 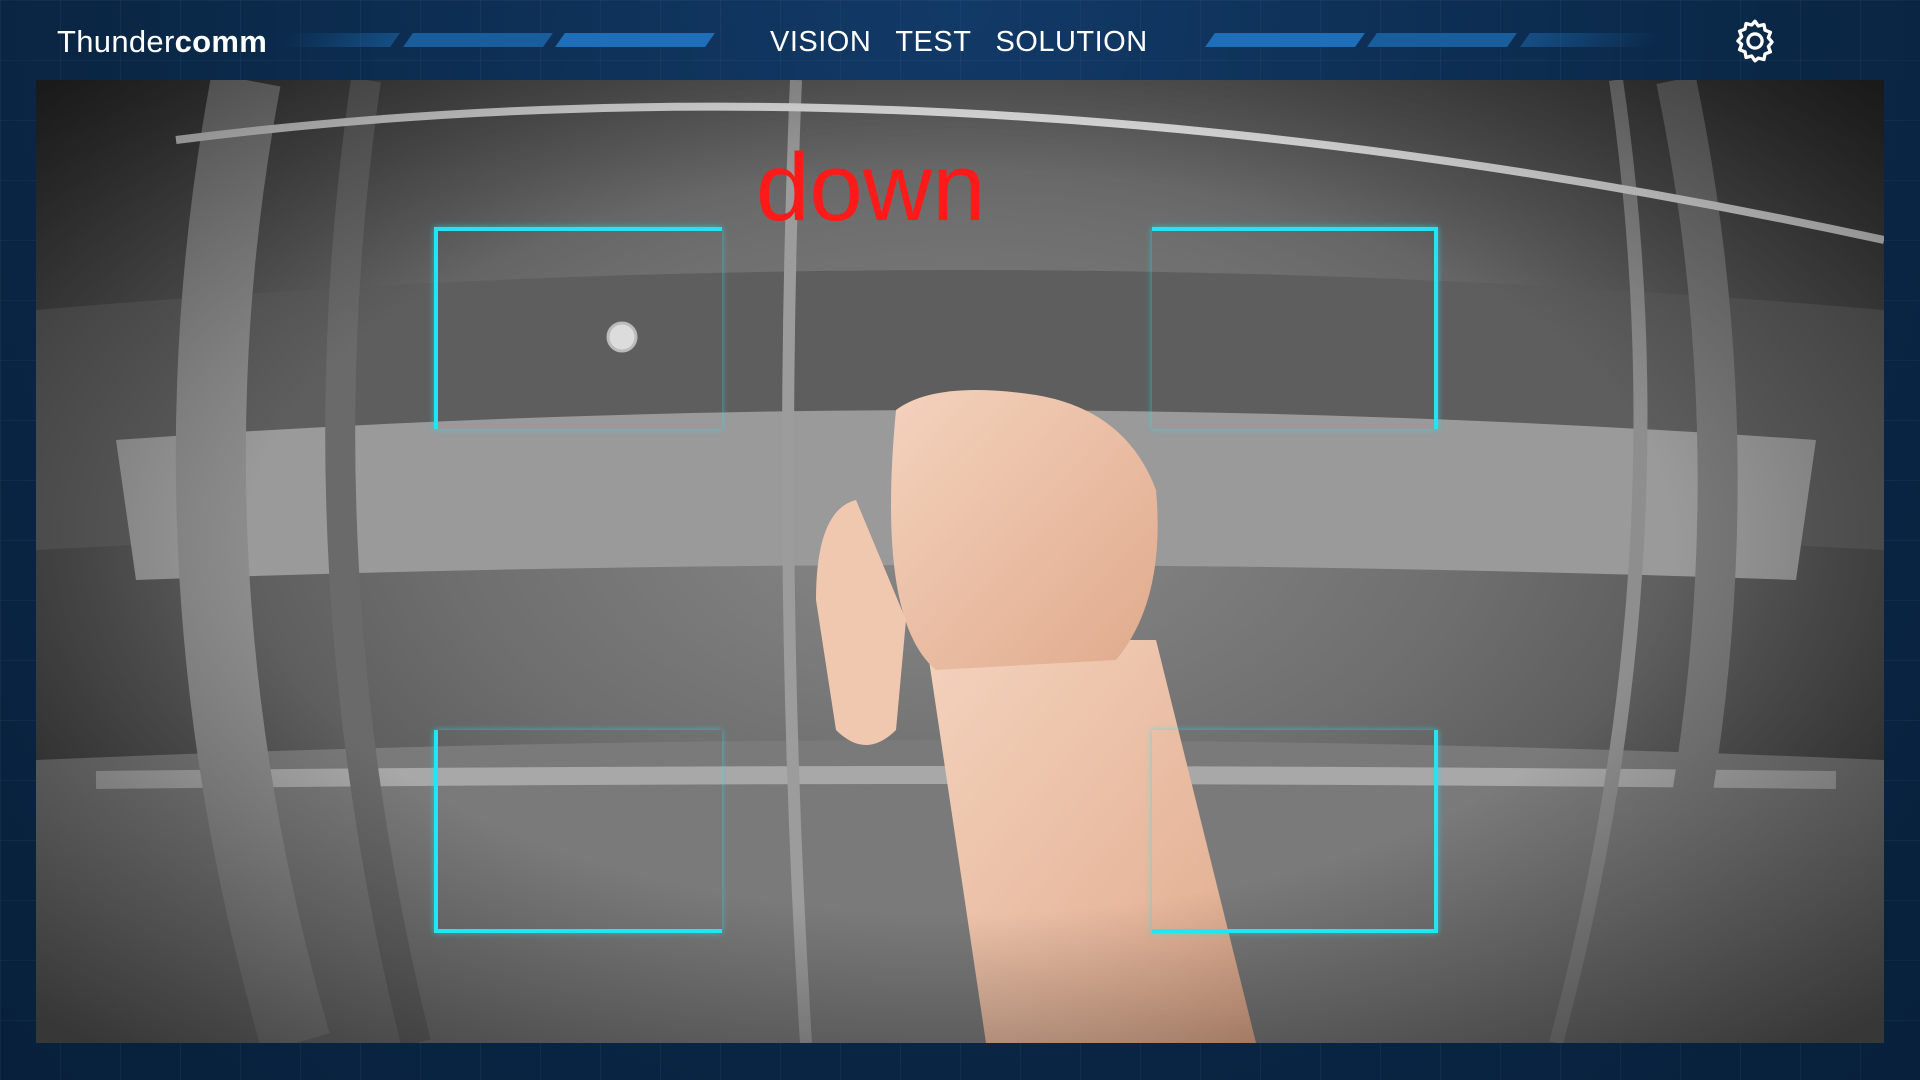 What do you see at coordinates (578, 328) in the screenshot?
I see `detection-frame-corner-top-left` at bounding box center [578, 328].